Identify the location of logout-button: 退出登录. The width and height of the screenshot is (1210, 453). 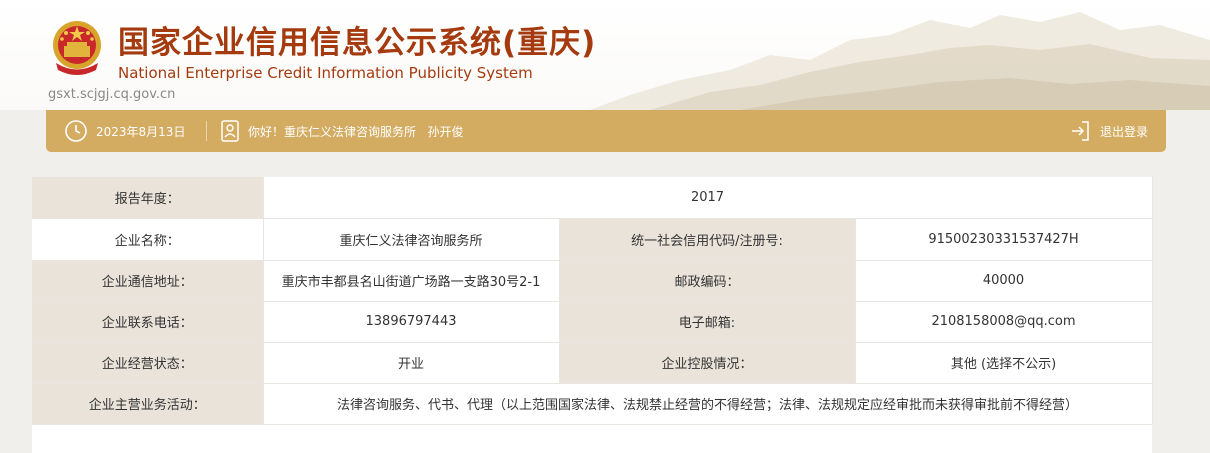
(1109, 131).